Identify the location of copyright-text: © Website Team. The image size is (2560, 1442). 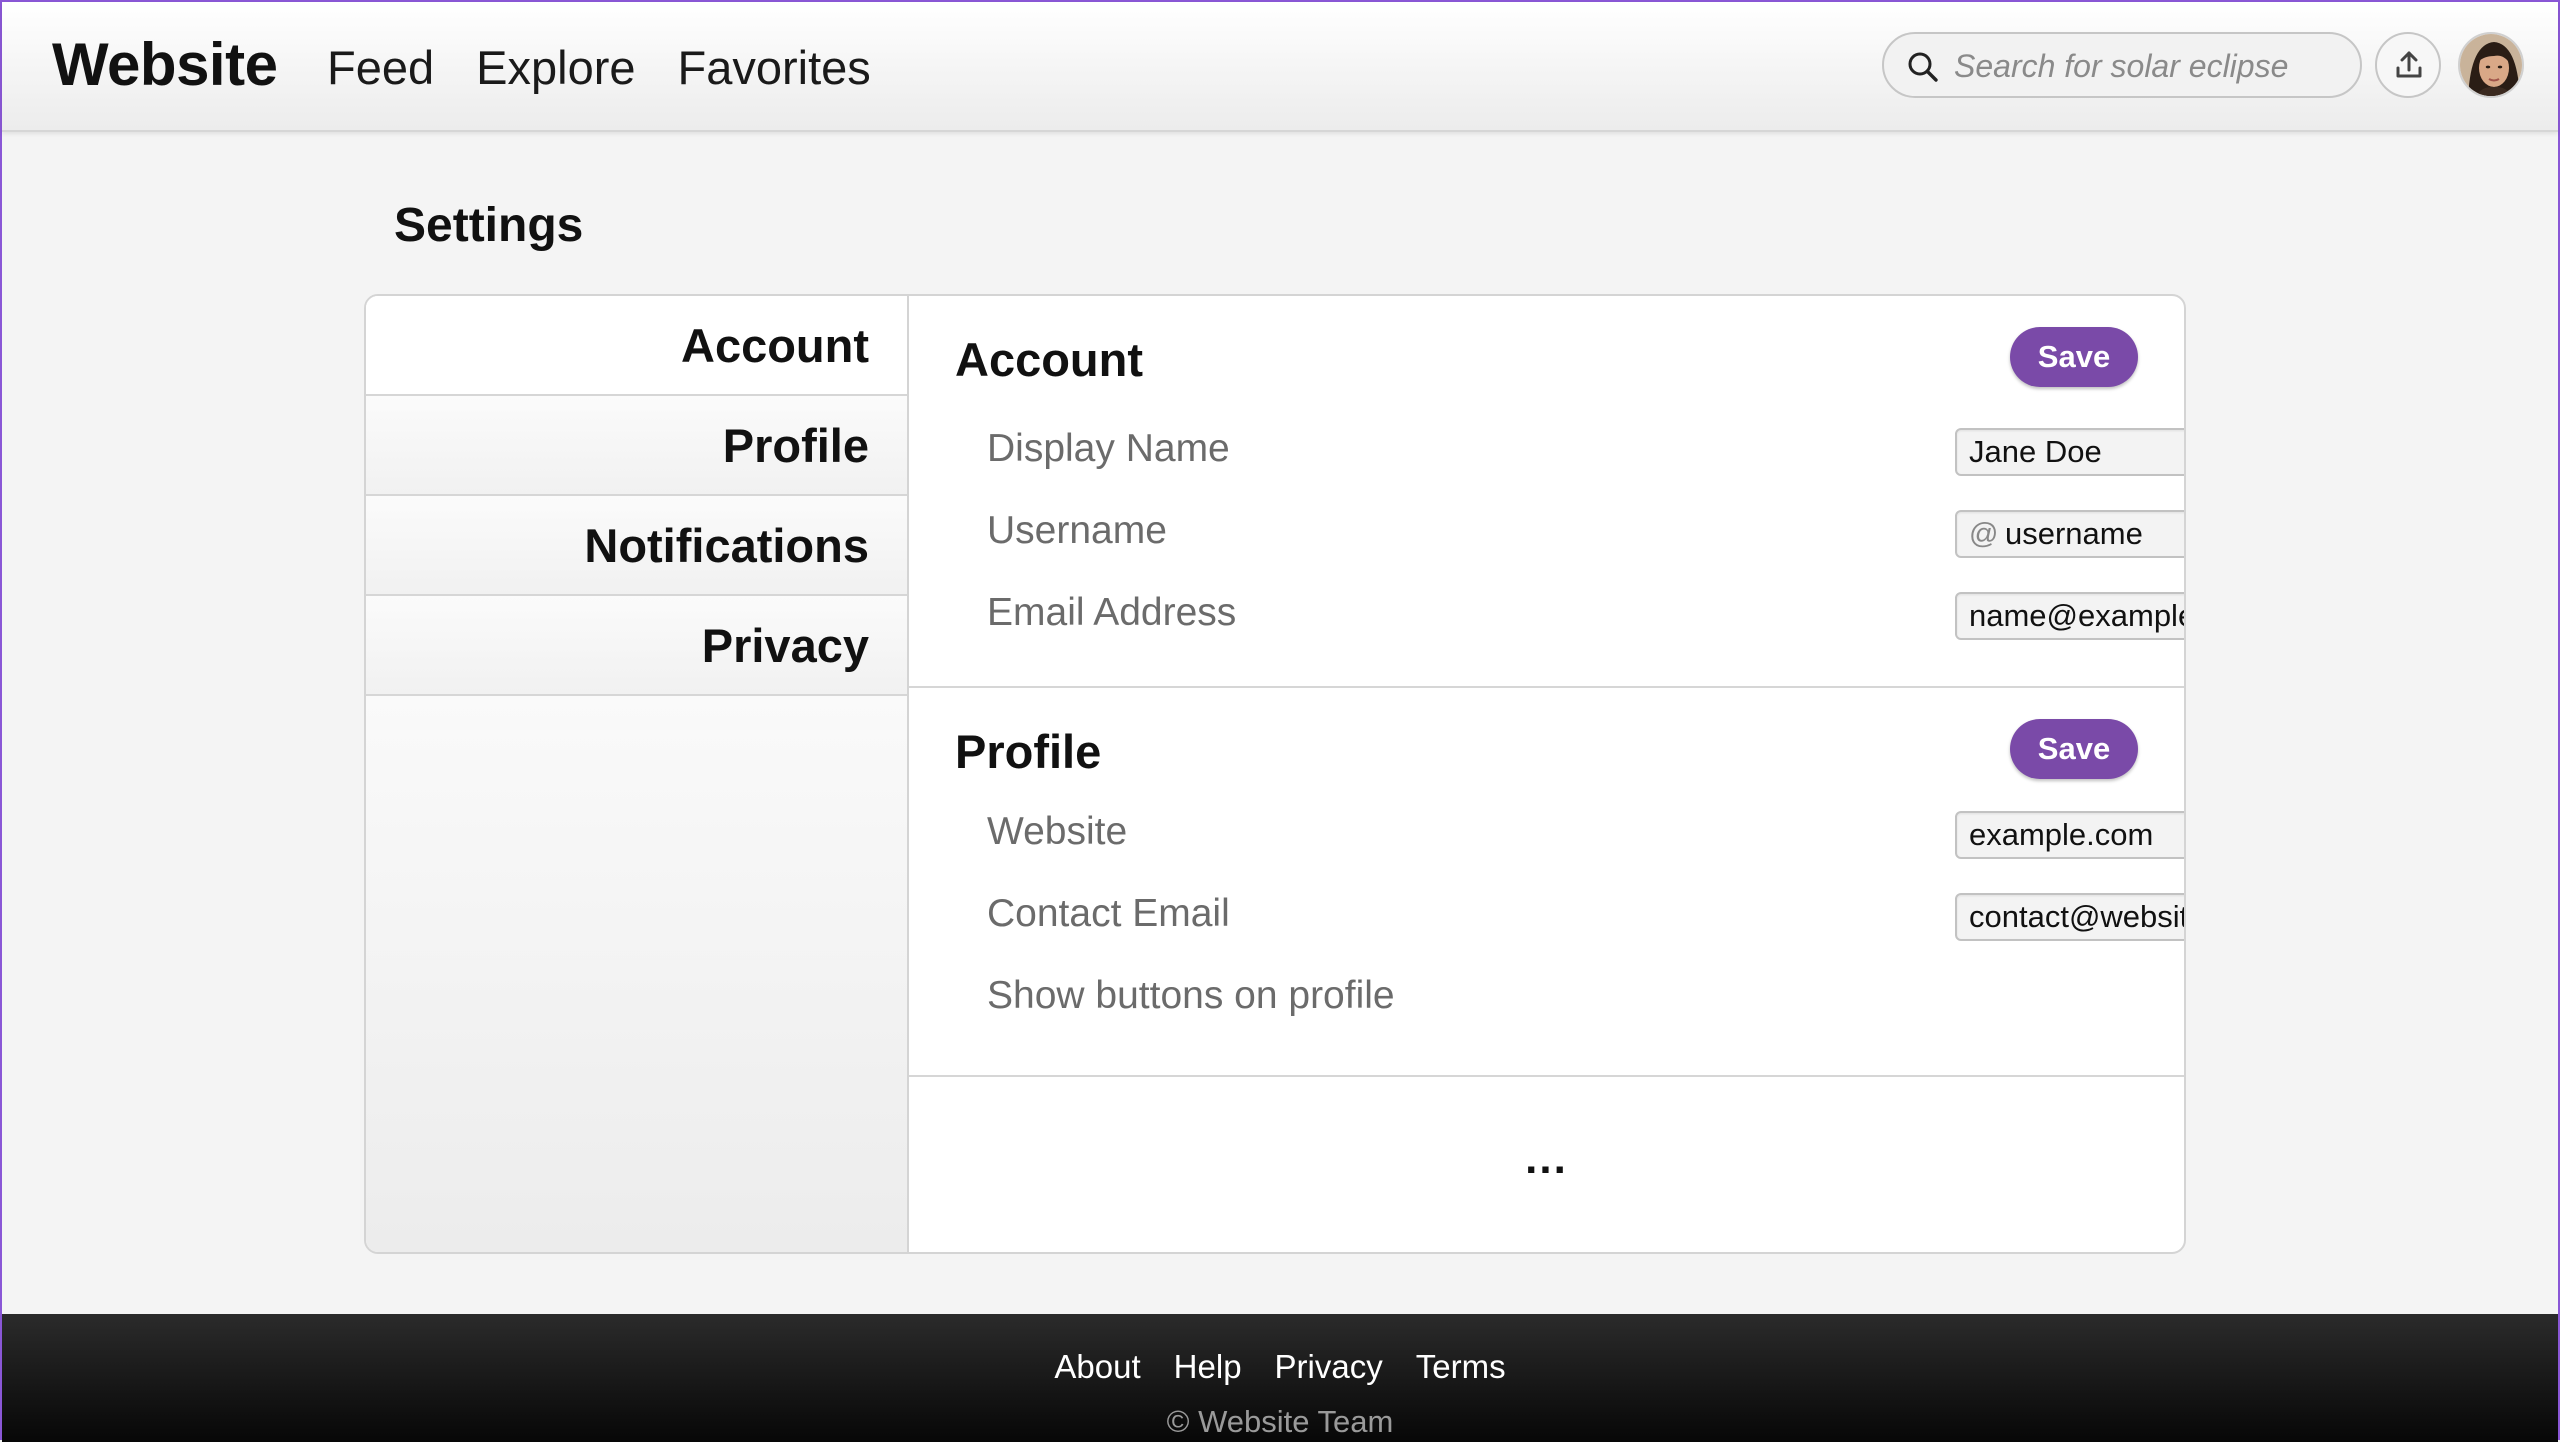
(1280, 1421).